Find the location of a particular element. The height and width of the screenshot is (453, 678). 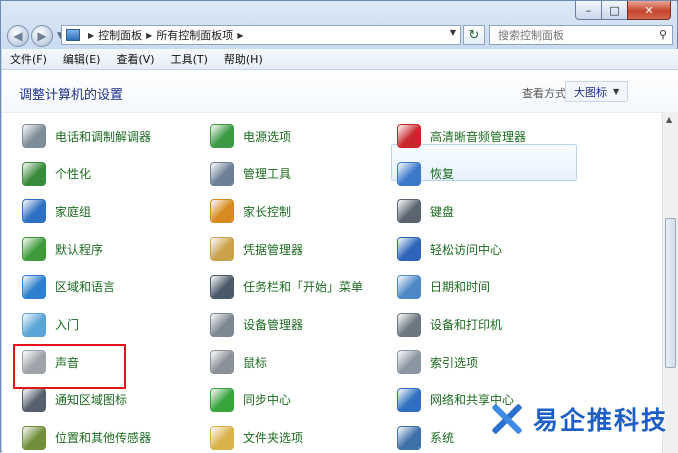

item-ease-of-access: 轻松访问中心 is located at coordinates (449, 249).